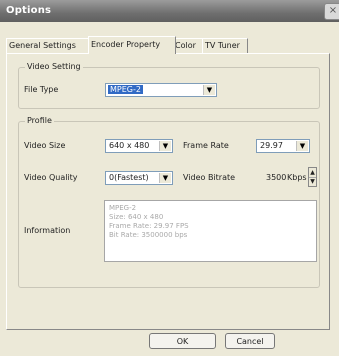 The image size is (339, 356). Describe the element at coordinates (225, 45) in the screenshot. I see `tab-tv-tuner: TV Tuner` at that location.